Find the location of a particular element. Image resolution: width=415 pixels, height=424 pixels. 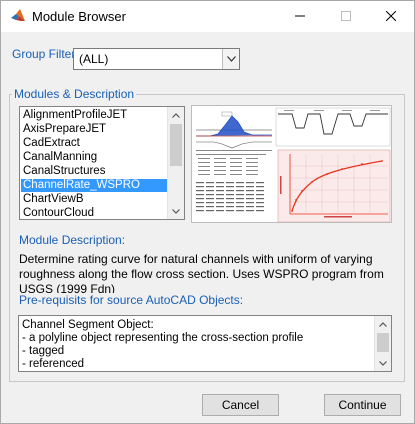

prerequisite-line: - referenced is located at coordinates (53, 364).